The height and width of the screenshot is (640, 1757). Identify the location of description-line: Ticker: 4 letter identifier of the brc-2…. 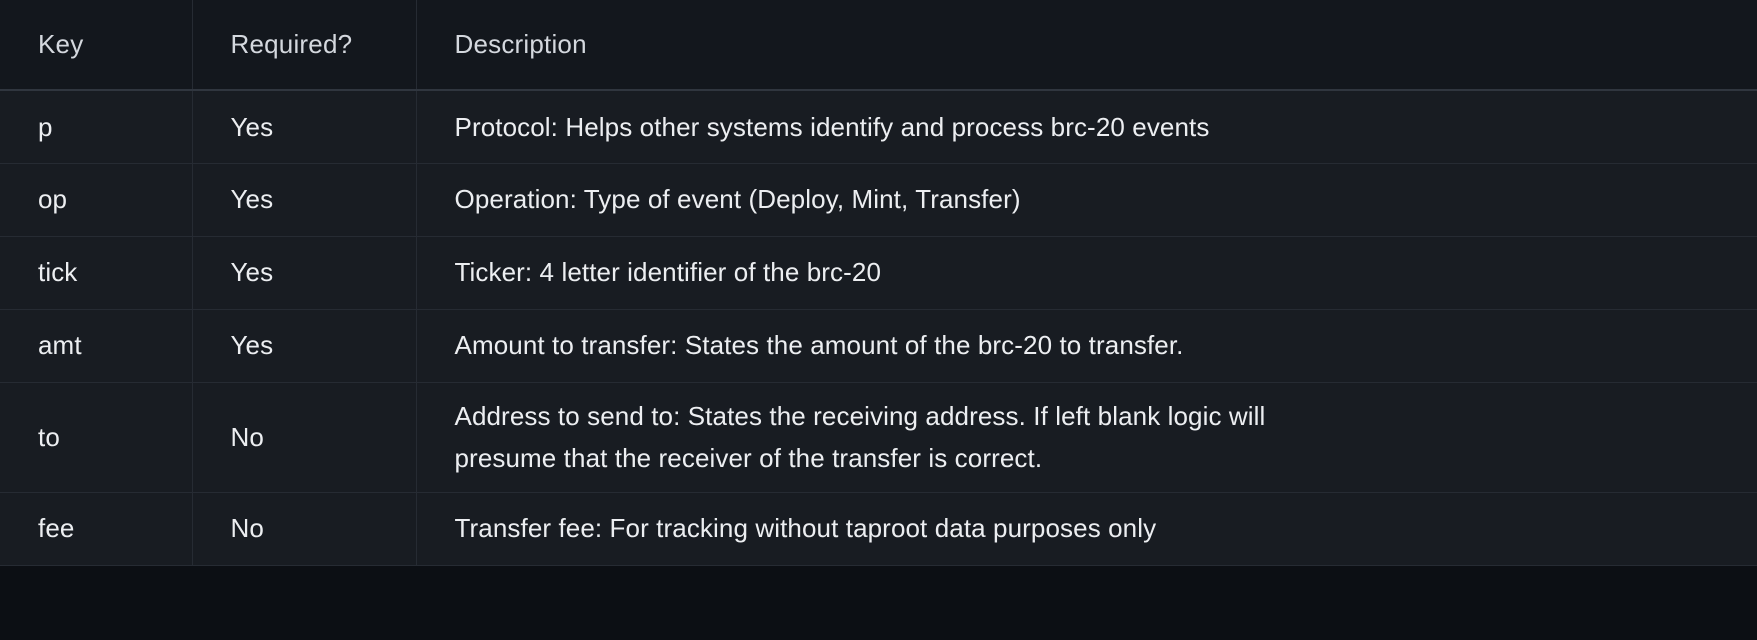
(668, 272).